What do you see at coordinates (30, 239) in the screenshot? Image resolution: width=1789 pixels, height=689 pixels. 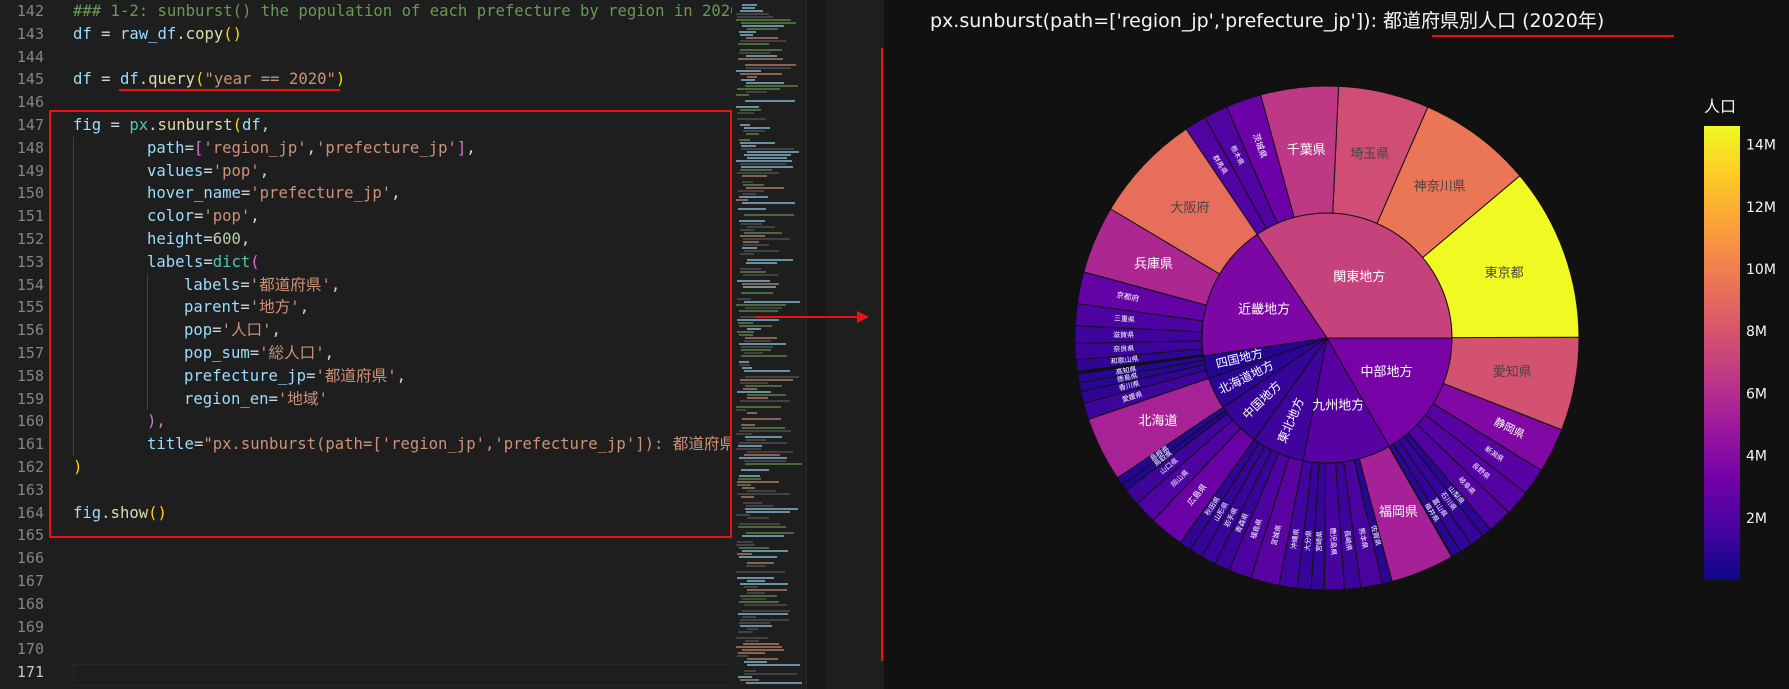 I see `line-number: 152` at bounding box center [30, 239].